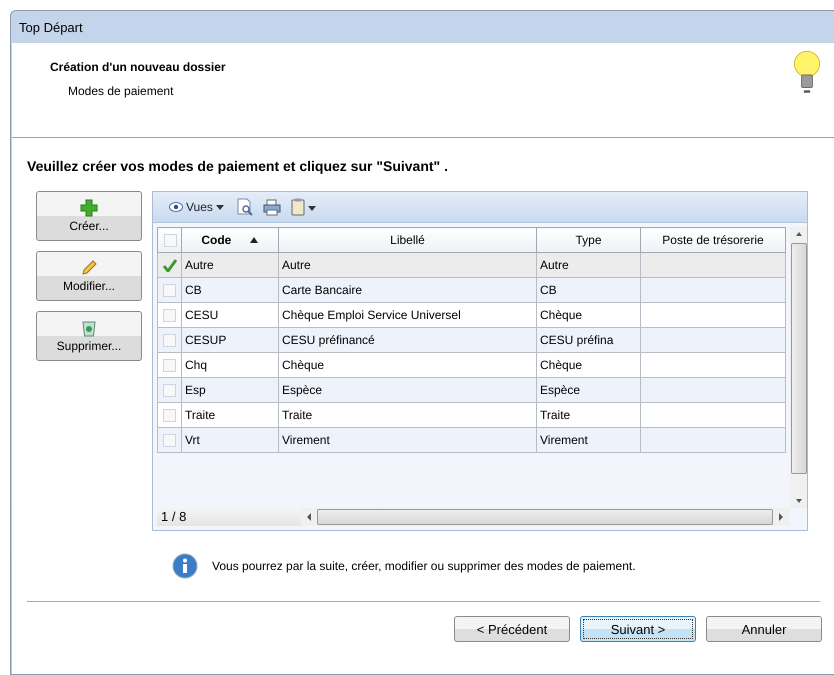 This screenshot has height=675, width=834. I want to click on info-text: Vous pourrez par la suite, créer, modifier ou supprimer des modes de paiement., so click(424, 566).